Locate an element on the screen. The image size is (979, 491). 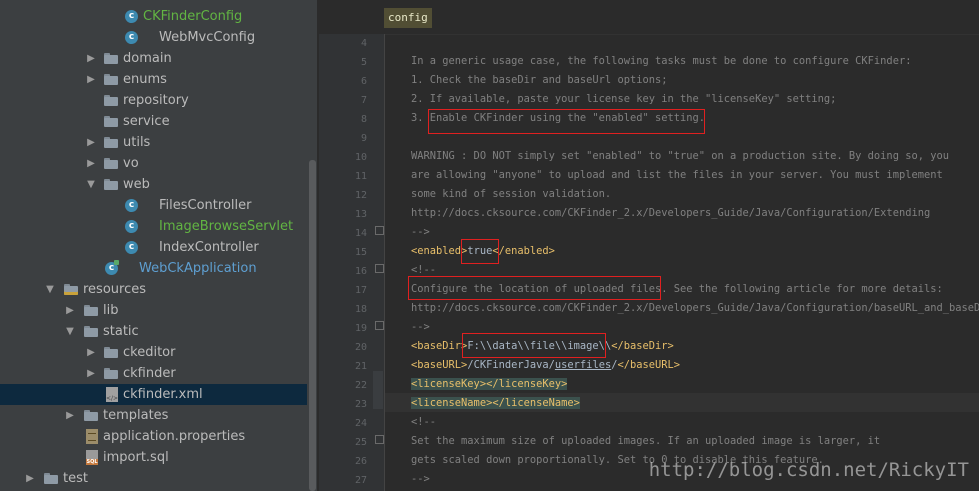
tree-item-filescontroller: c FilesController is located at coordinates (153, 205).